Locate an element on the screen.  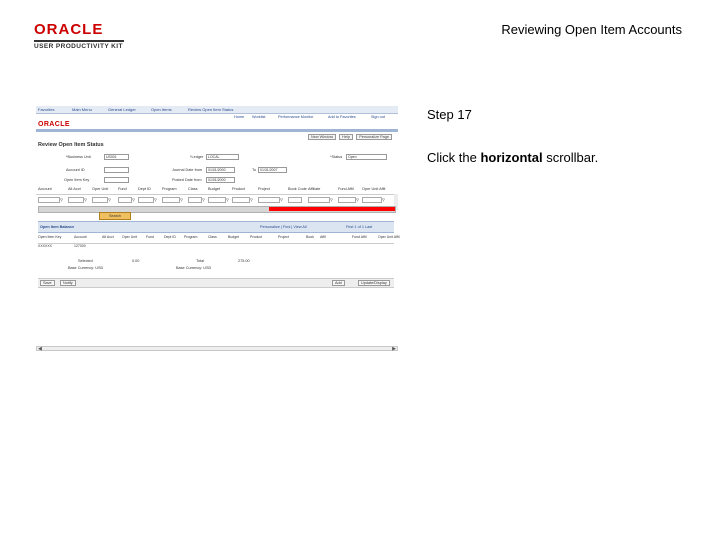
selected-value: 0.00 is located at coordinates (136, 261).